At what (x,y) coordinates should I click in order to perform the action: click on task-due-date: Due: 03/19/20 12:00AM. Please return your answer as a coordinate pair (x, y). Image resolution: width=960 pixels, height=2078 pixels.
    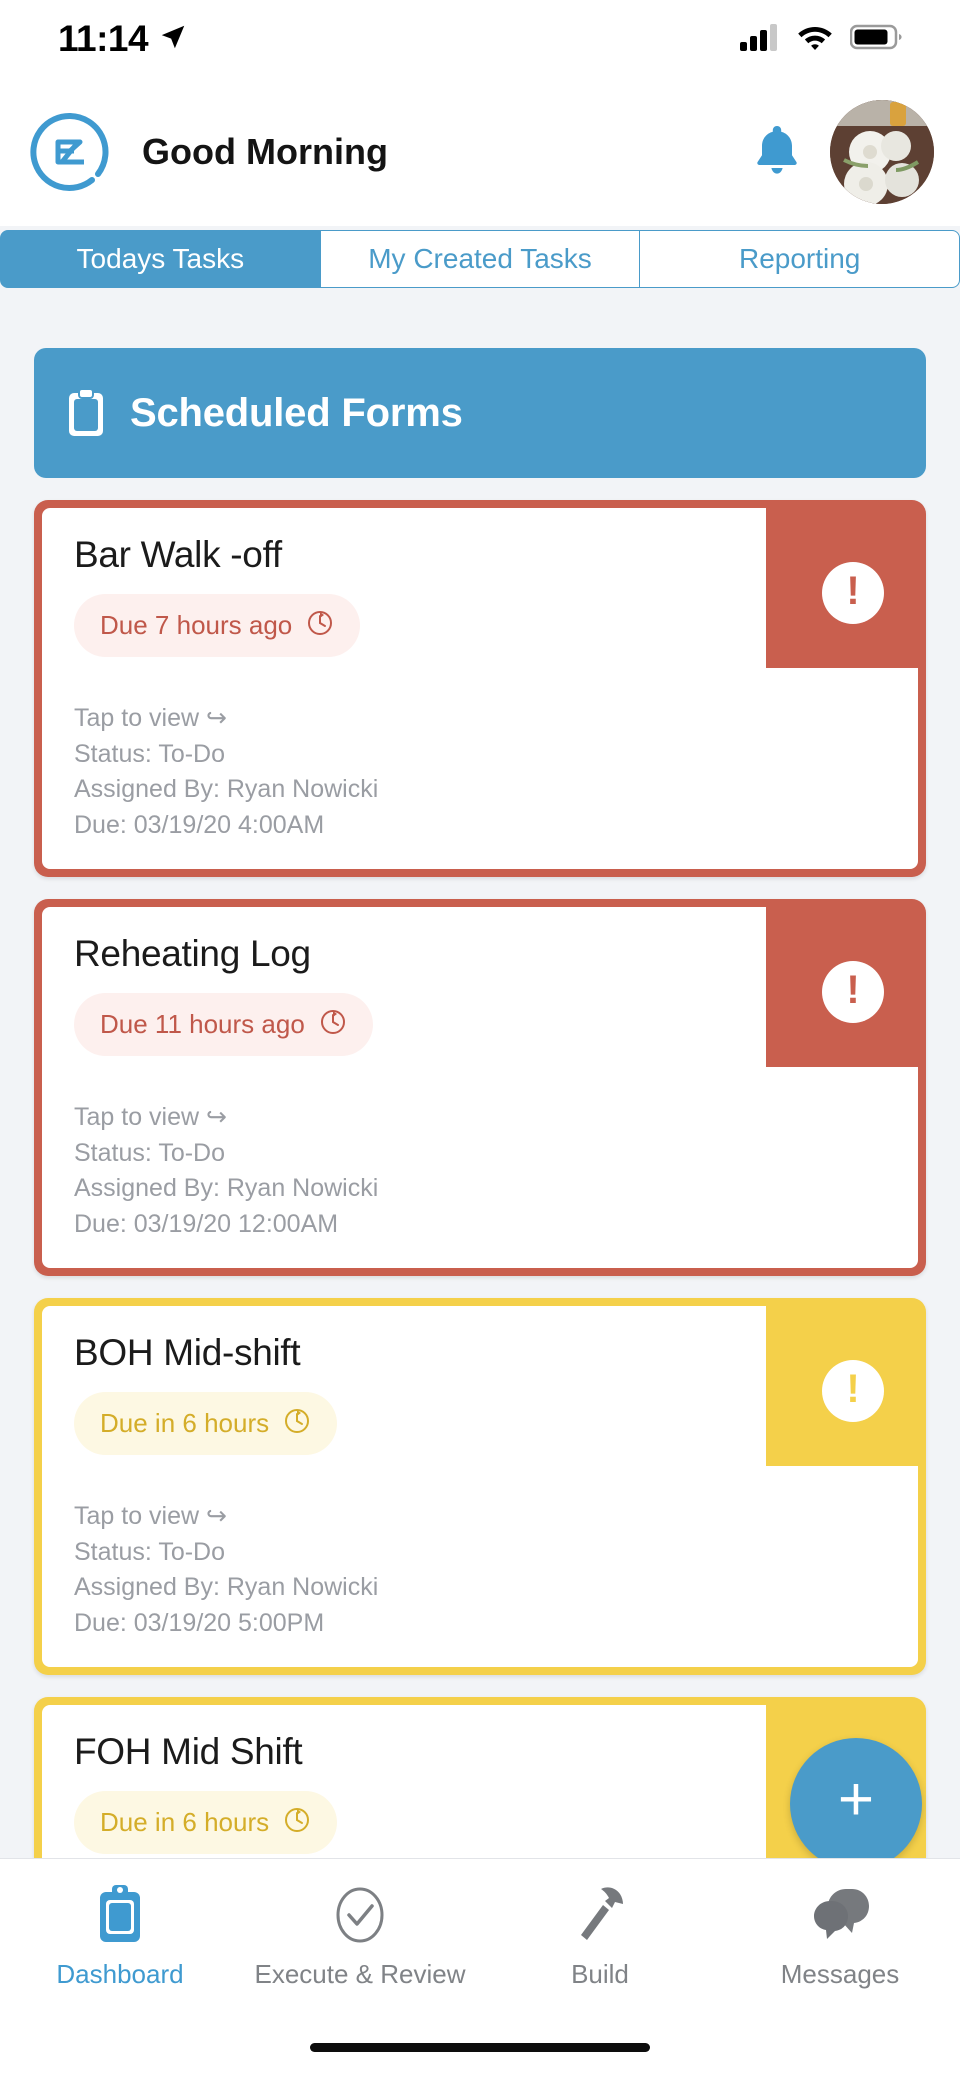
    Looking at the image, I should click on (206, 1223).